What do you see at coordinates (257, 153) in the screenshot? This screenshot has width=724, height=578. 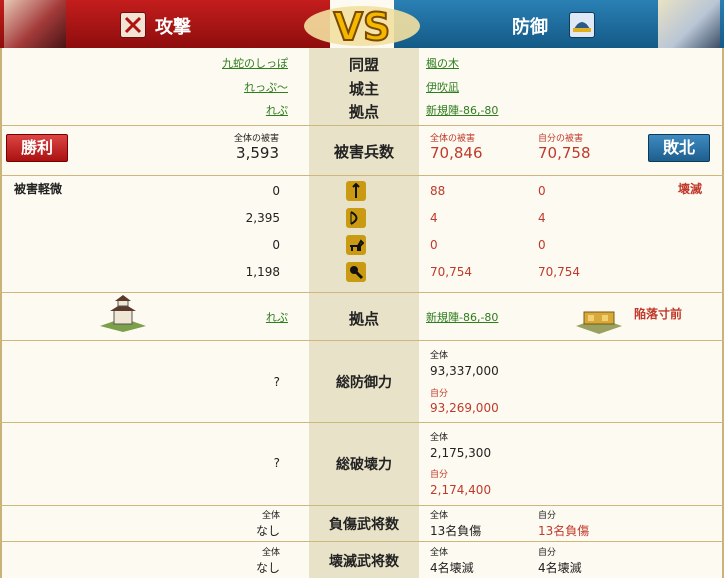 I see `attacker-total-damage: 3,593` at bounding box center [257, 153].